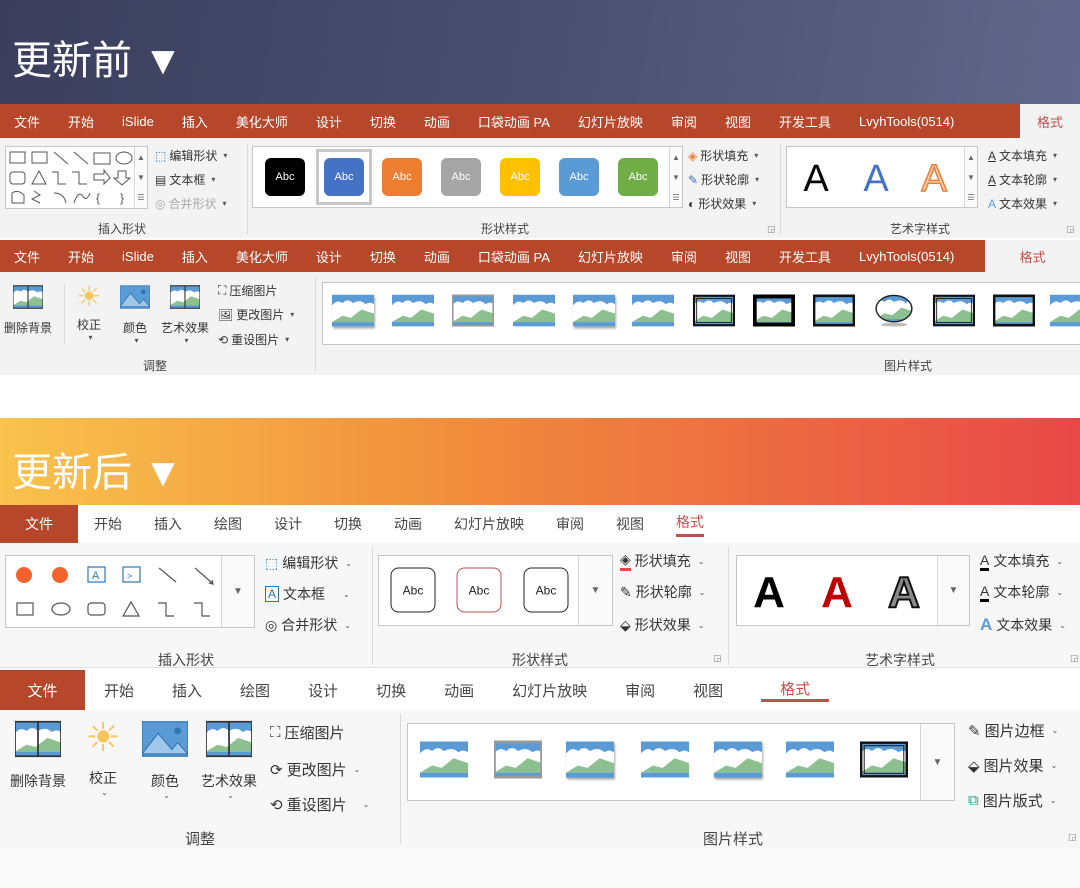  Describe the element at coordinates (307, 594) in the screenshot. I see `text-box-button: A 文本框 ⌄` at that location.